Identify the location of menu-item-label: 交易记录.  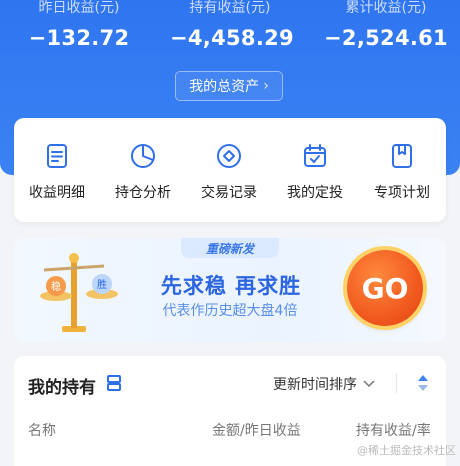
(229, 193).